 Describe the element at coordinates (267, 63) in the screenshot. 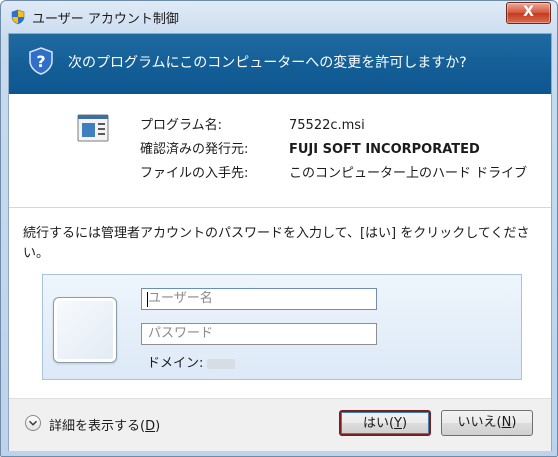

I see `banner-question-text: 次のプログラムにこのコンピューターへの変更を許可しますか?` at that location.